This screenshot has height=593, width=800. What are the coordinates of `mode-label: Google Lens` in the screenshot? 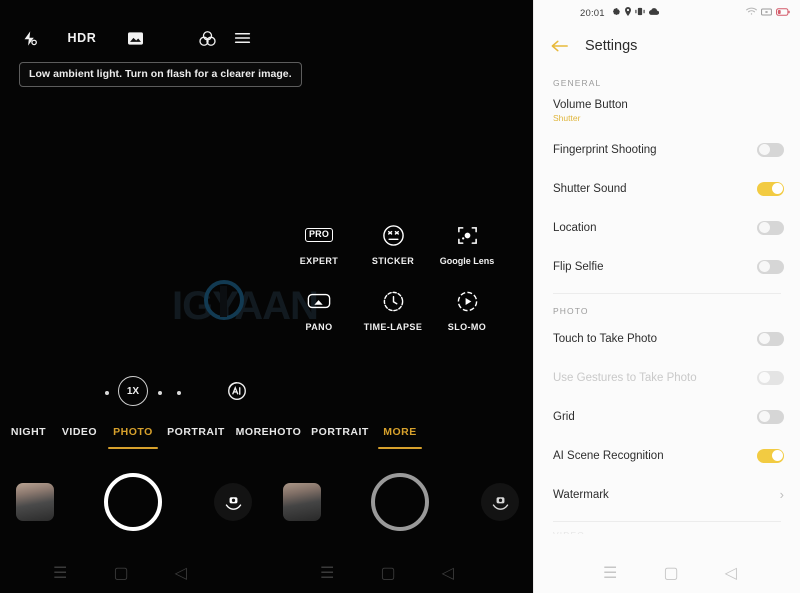 It's located at (467, 261).